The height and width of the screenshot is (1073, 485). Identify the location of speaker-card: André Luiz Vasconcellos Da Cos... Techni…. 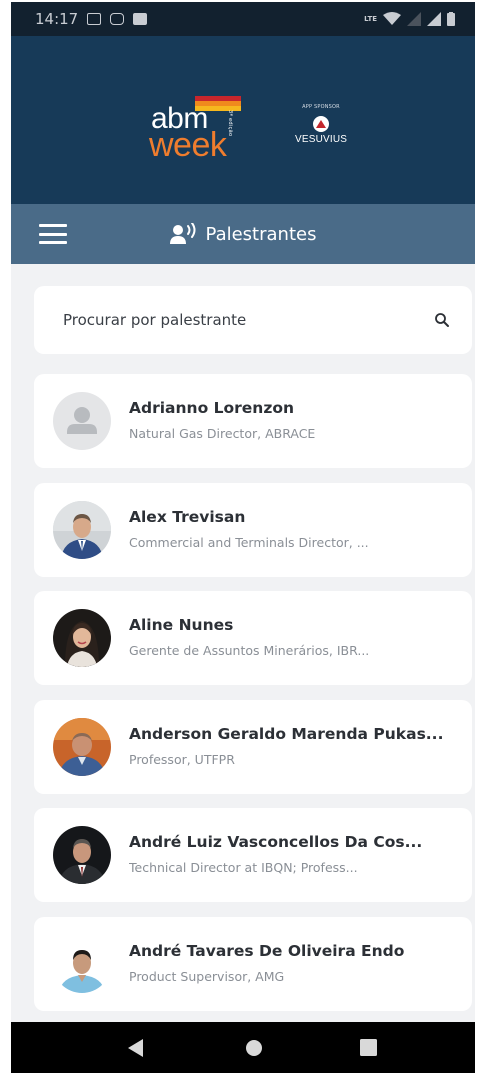
(253, 855).